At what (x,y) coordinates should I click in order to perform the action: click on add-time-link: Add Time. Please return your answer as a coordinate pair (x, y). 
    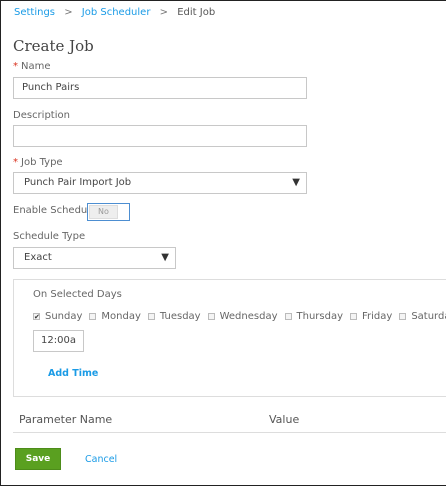
    Looking at the image, I should click on (73, 373).